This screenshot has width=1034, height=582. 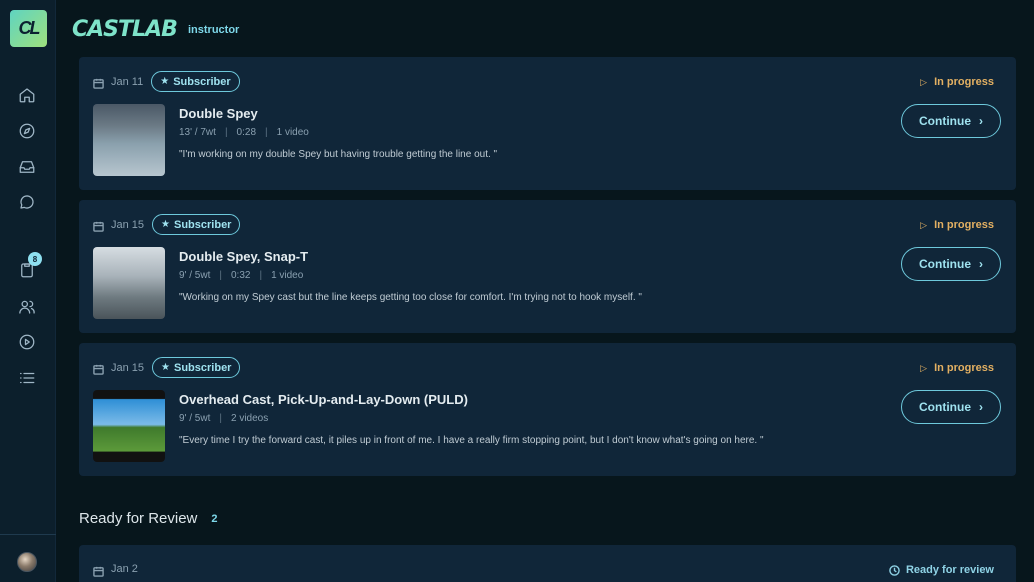 What do you see at coordinates (218, 113) in the screenshot?
I see `submission-title: Double Spey` at bounding box center [218, 113].